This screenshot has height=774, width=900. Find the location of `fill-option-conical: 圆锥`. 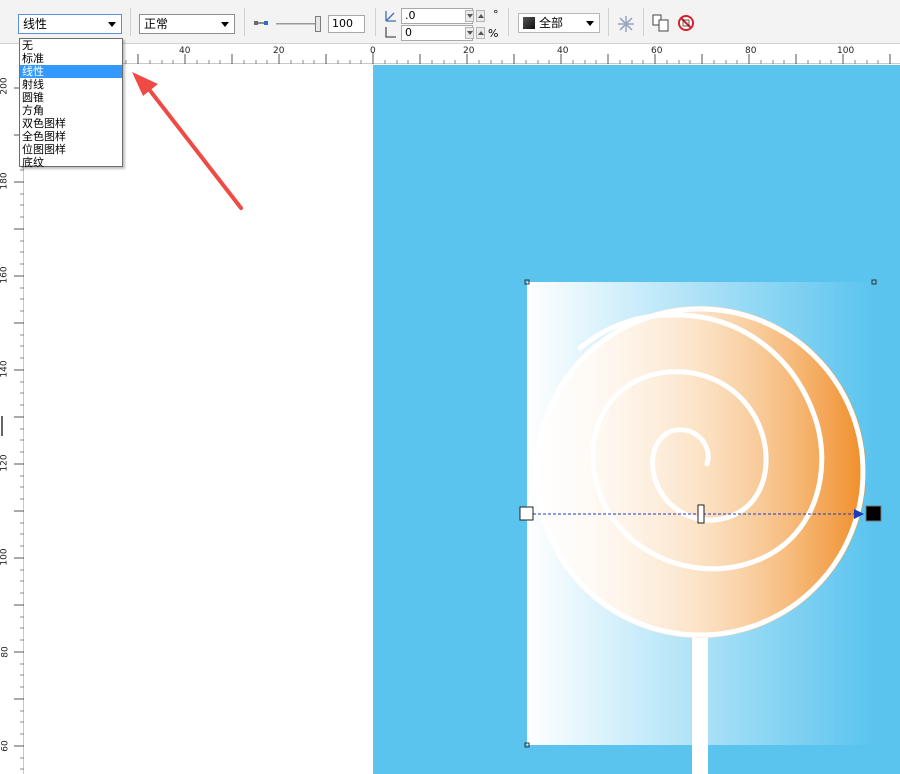

fill-option-conical: 圆锥 is located at coordinates (71, 97).